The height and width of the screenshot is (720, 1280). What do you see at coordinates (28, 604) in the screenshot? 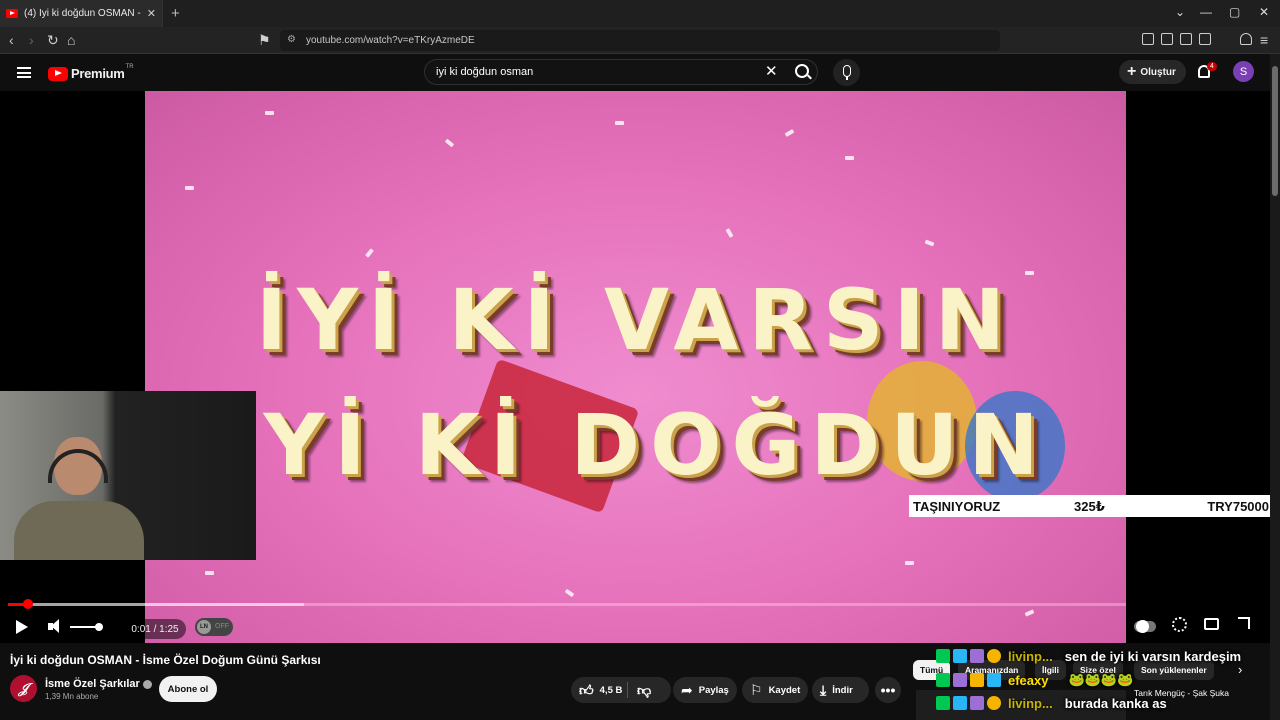
I see `progress-scrubber` at bounding box center [28, 604].